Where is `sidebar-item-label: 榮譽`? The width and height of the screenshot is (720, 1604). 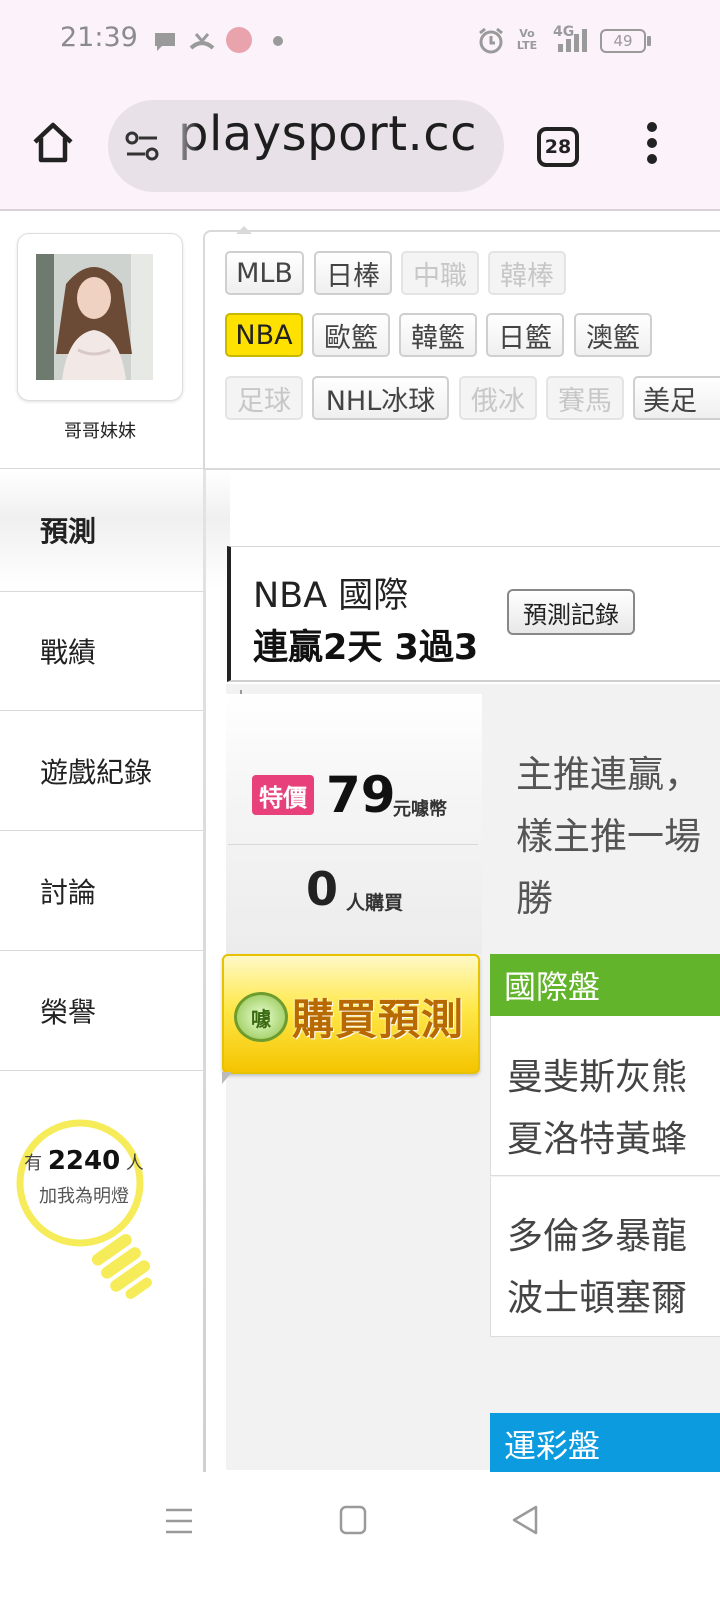
sidebar-item-label: 榮譽 is located at coordinates (68, 1012).